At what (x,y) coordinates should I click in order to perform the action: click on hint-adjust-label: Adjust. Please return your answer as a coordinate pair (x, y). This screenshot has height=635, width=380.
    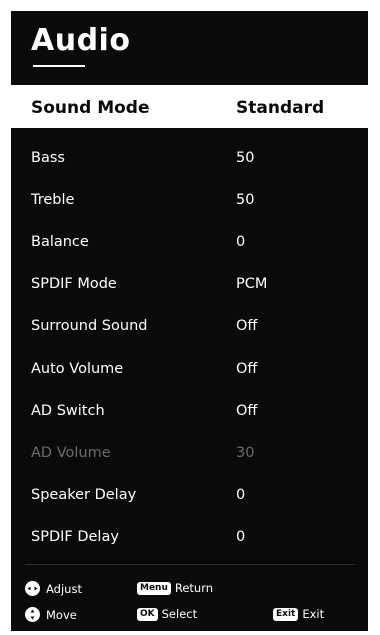
    Looking at the image, I should click on (64, 588).